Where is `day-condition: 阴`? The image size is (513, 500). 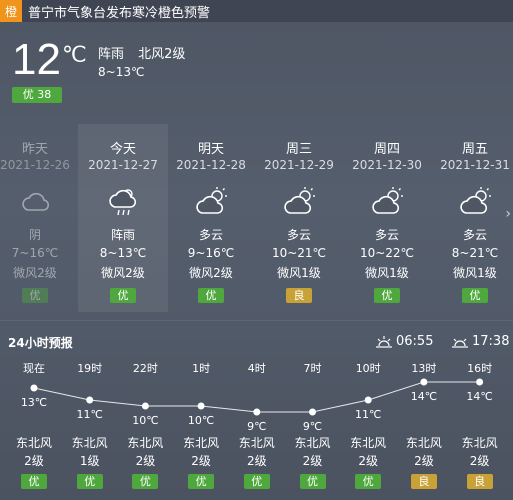 day-condition: 阴 is located at coordinates (34, 235).